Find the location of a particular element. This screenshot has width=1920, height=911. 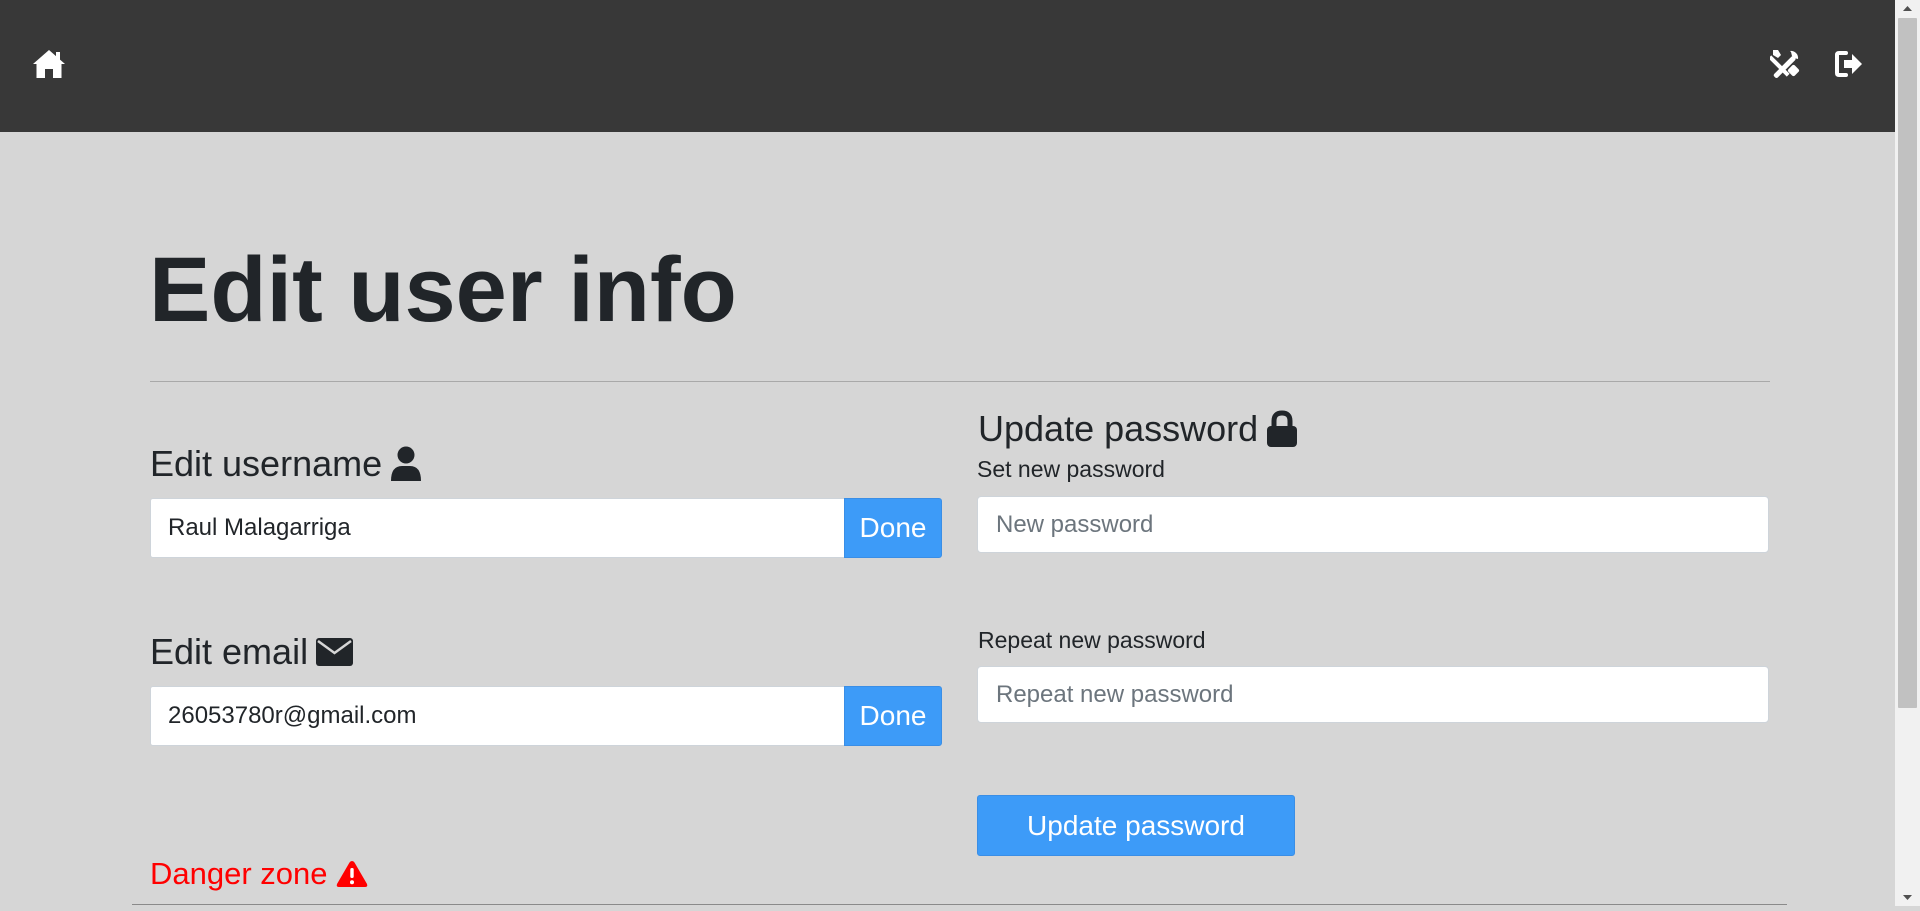

password-heading-text: Update password is located at coordinates (1118, 428).